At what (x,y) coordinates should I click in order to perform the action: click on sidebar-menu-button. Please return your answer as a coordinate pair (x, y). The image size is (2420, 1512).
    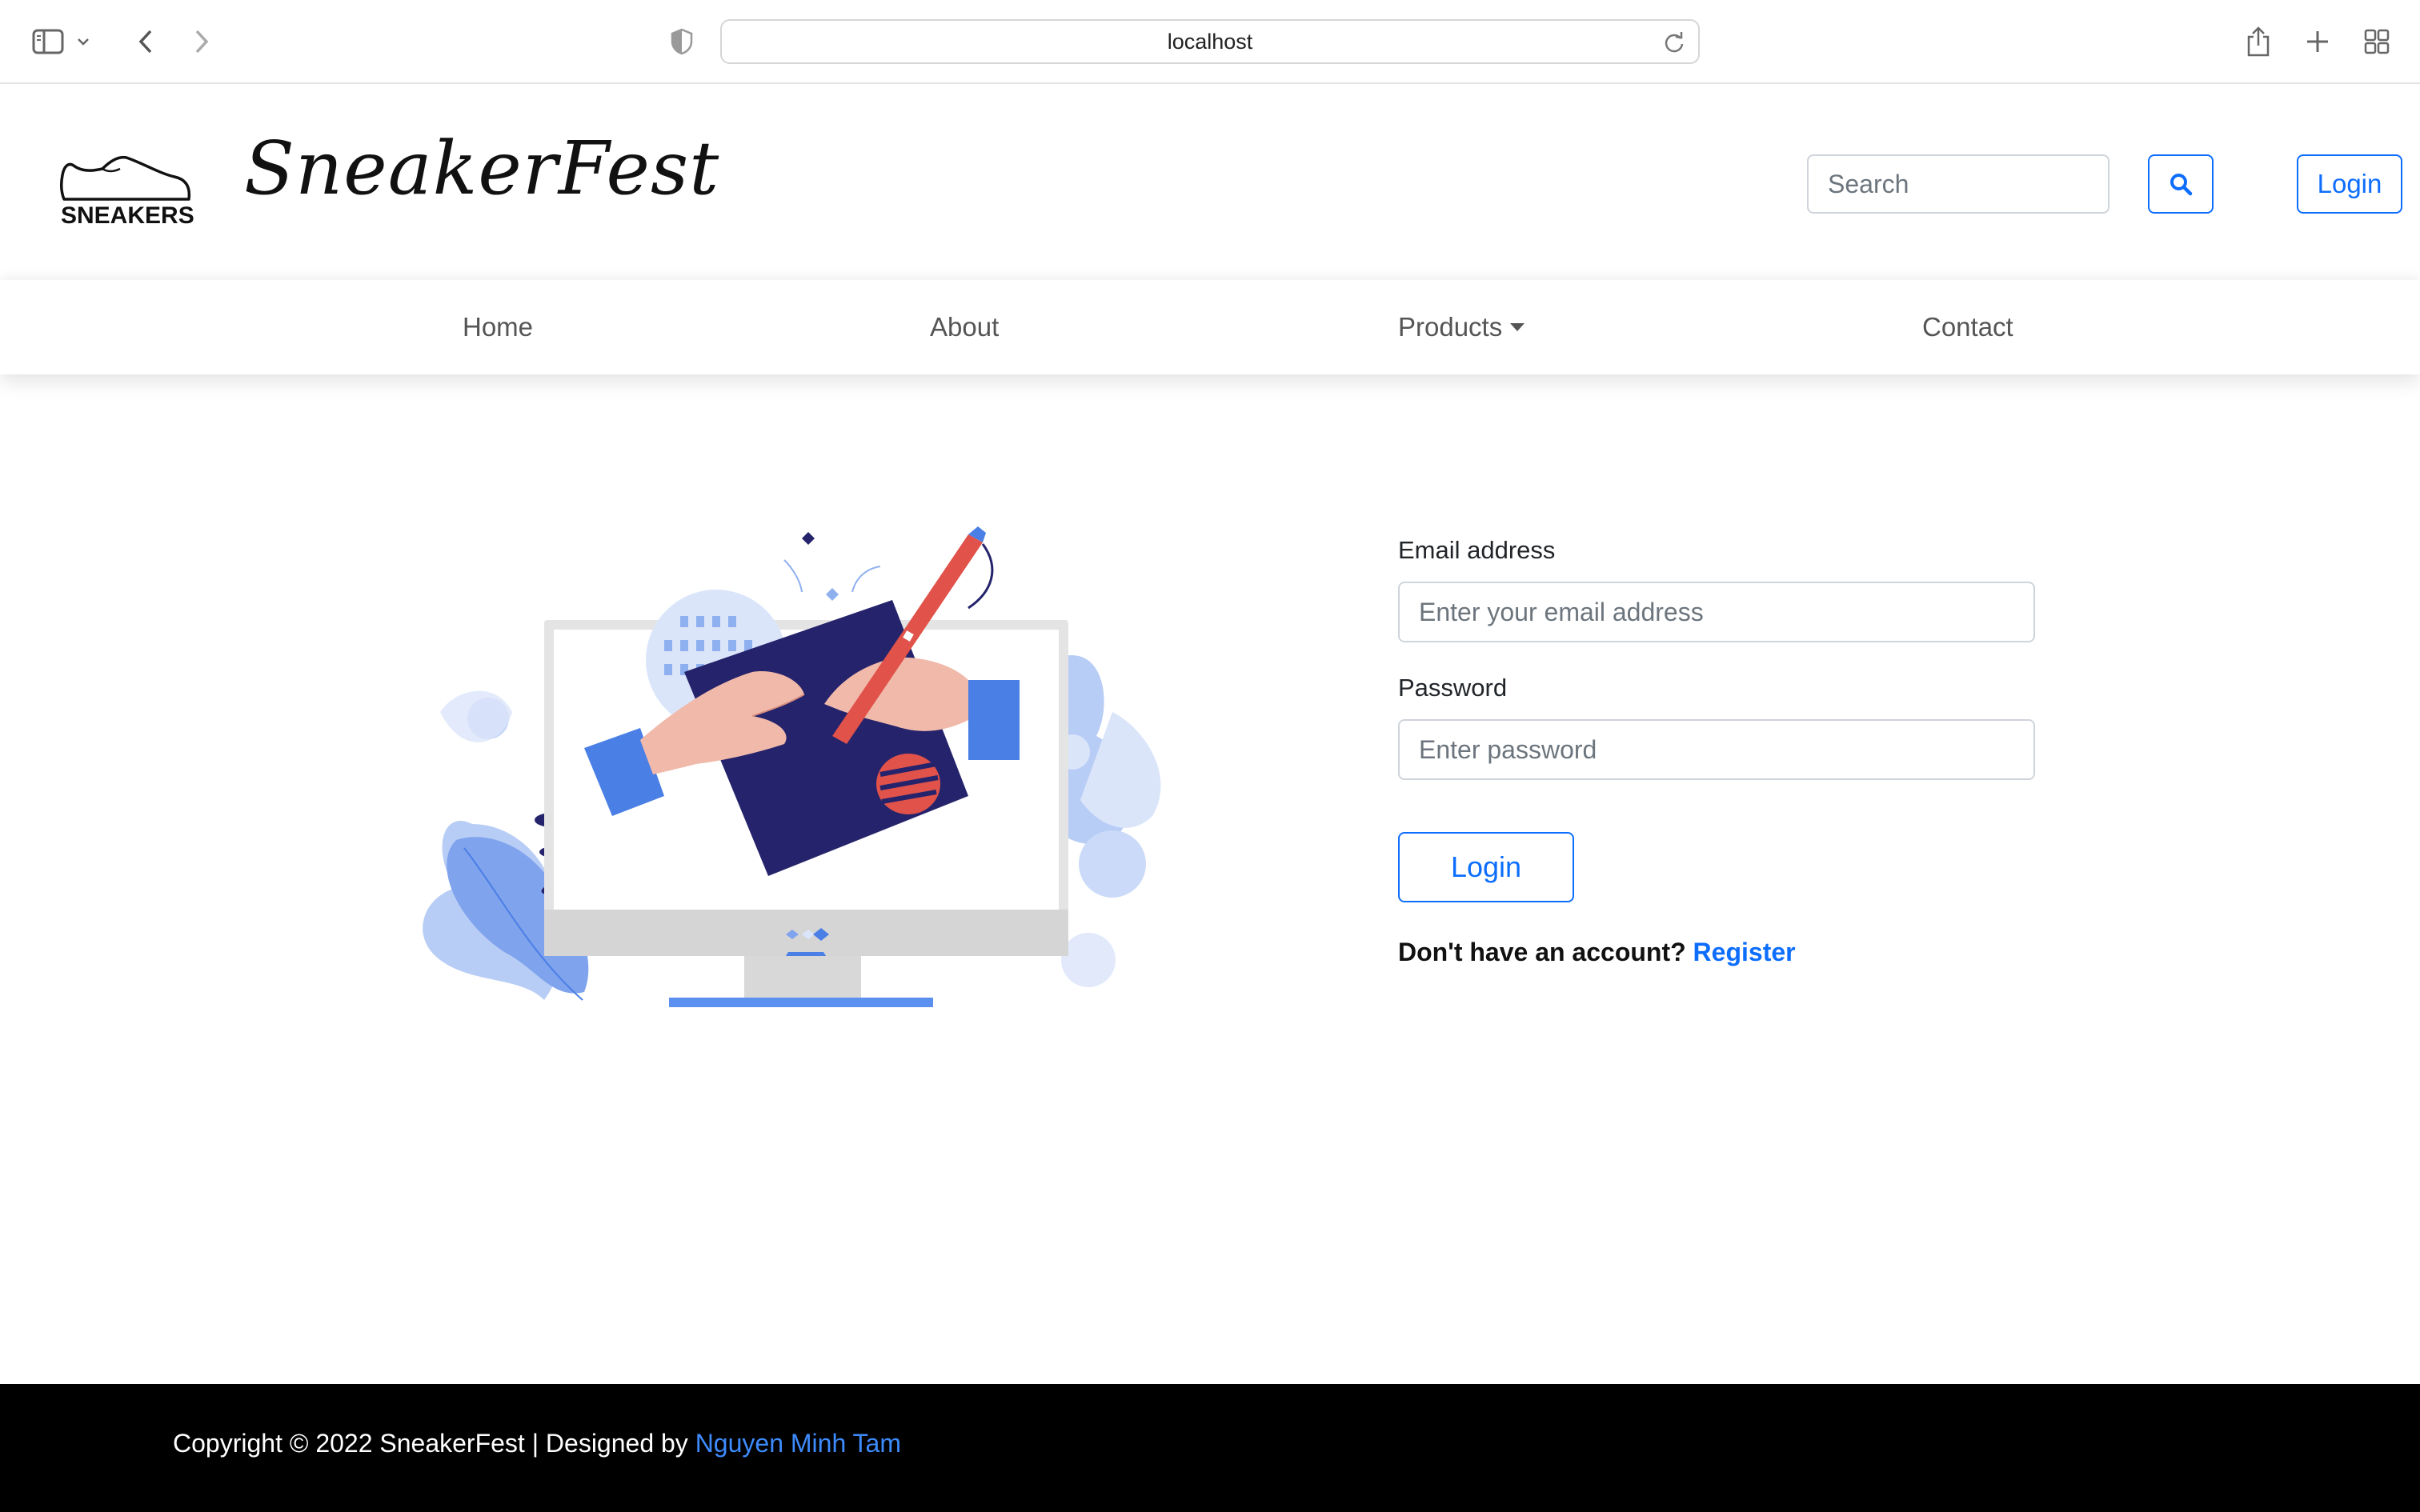
    Looking at the image, I should click on (83, 42).